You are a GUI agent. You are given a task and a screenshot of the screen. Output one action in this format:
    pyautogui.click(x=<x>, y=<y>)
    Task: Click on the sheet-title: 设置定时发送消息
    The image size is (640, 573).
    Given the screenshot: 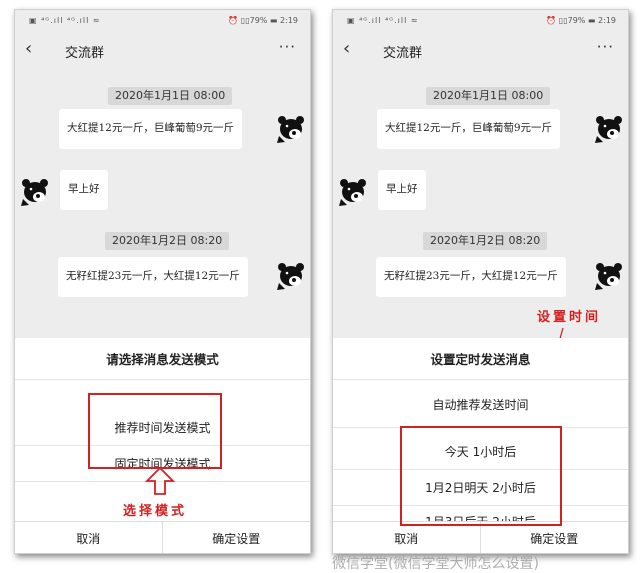 What is the action you would take?
    pyautogui.click(x=480, y=359)
    